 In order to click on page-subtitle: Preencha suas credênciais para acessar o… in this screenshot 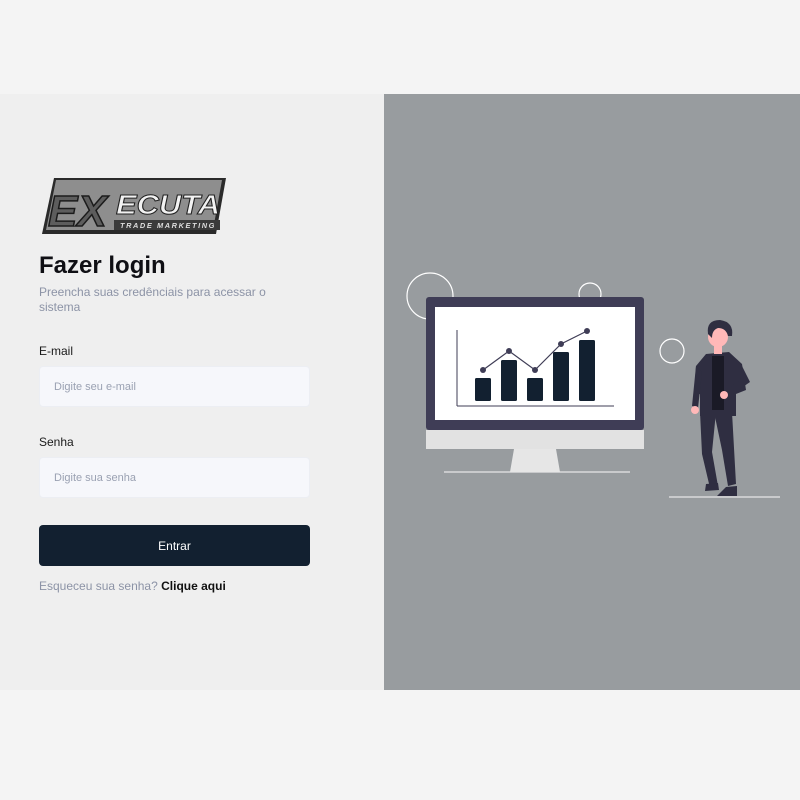, I will do `click(152, 299)`.